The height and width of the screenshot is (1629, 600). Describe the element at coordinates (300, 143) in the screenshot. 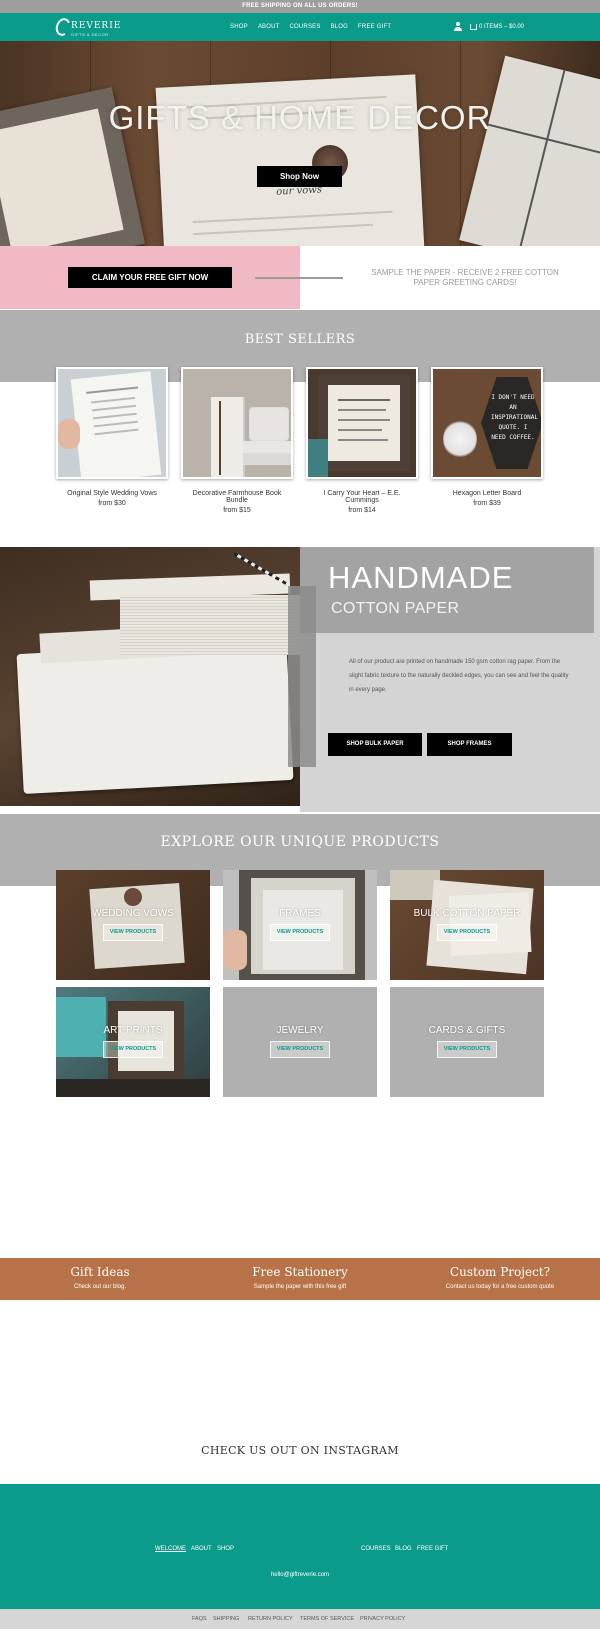

I see `hero-banner: our vows GIFTS & HOME DECOR Shop Now` at that location.